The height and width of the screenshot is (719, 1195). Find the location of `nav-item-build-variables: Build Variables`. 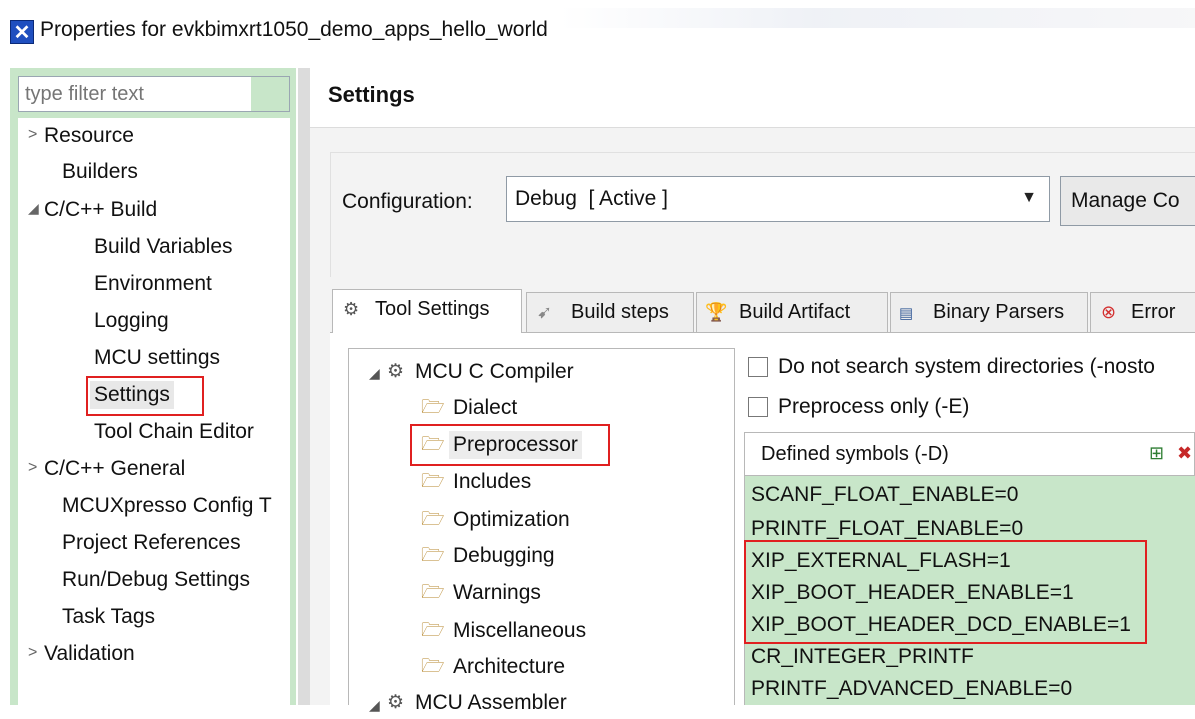

nav-item-build-variables: Build Variables is located at coordinates (163, 247).